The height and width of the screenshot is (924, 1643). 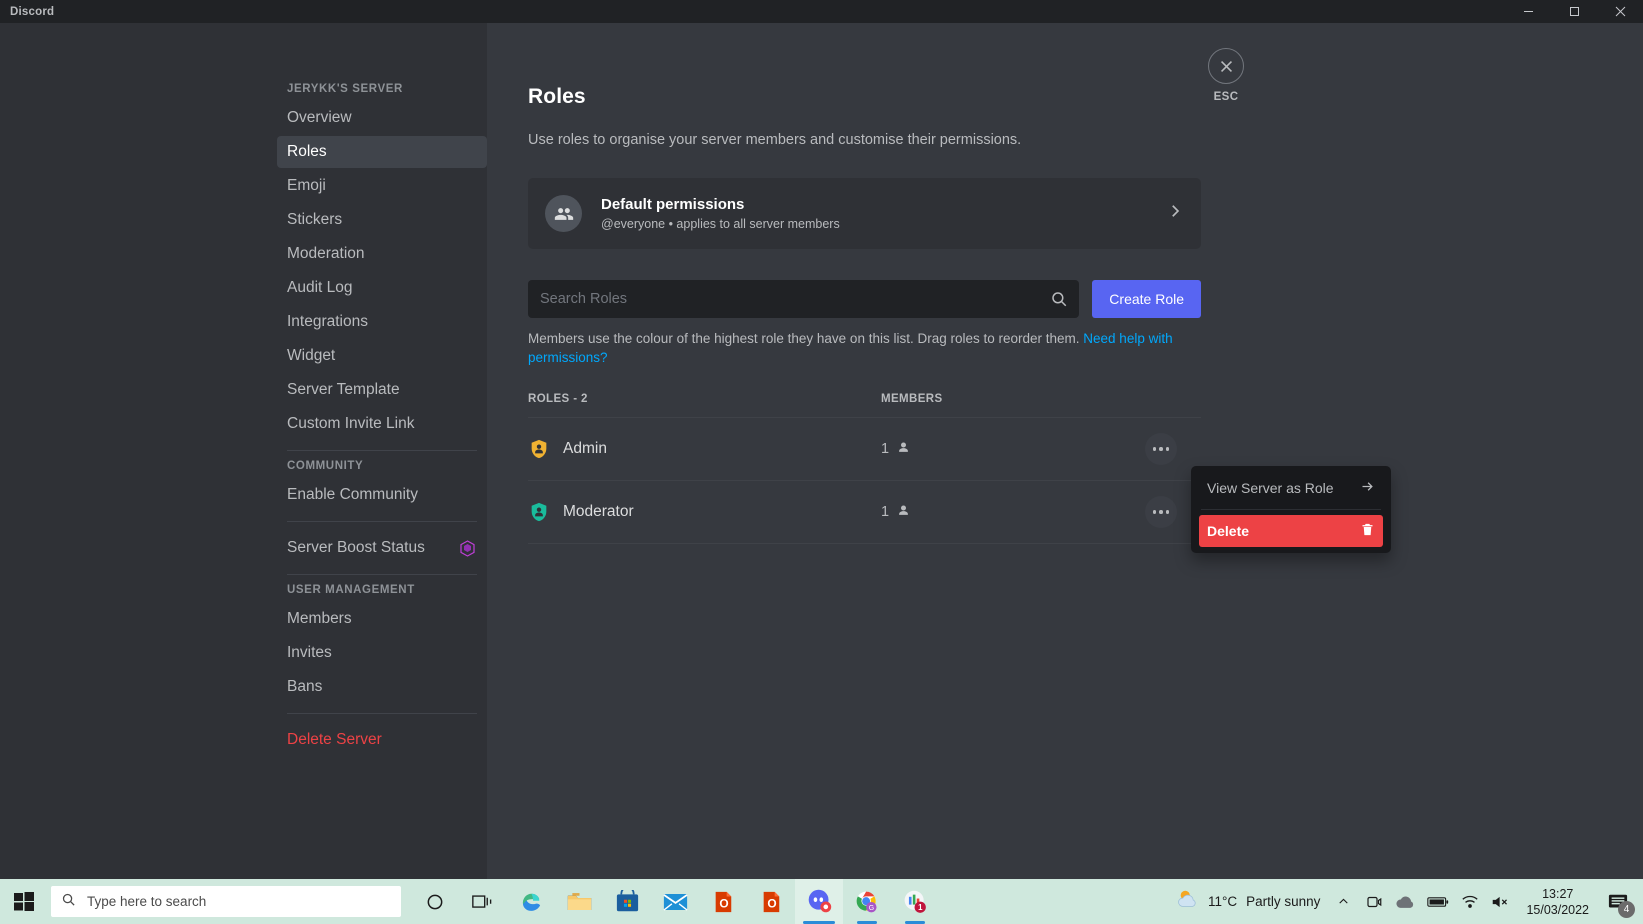 What do you see at coordinates (903, 512) in the screenshot?
I see `member-icon` at bounding box center [903, 512].